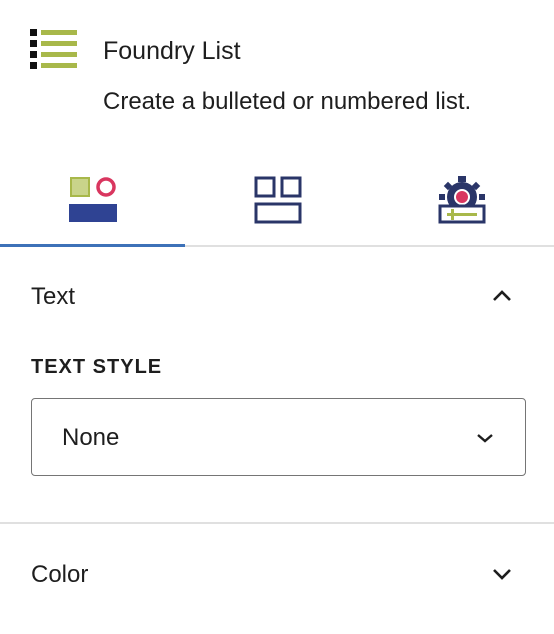 The width and height of the screenshot is (554, 634). I want to click on settings-gear-icon, so click(462, 200).